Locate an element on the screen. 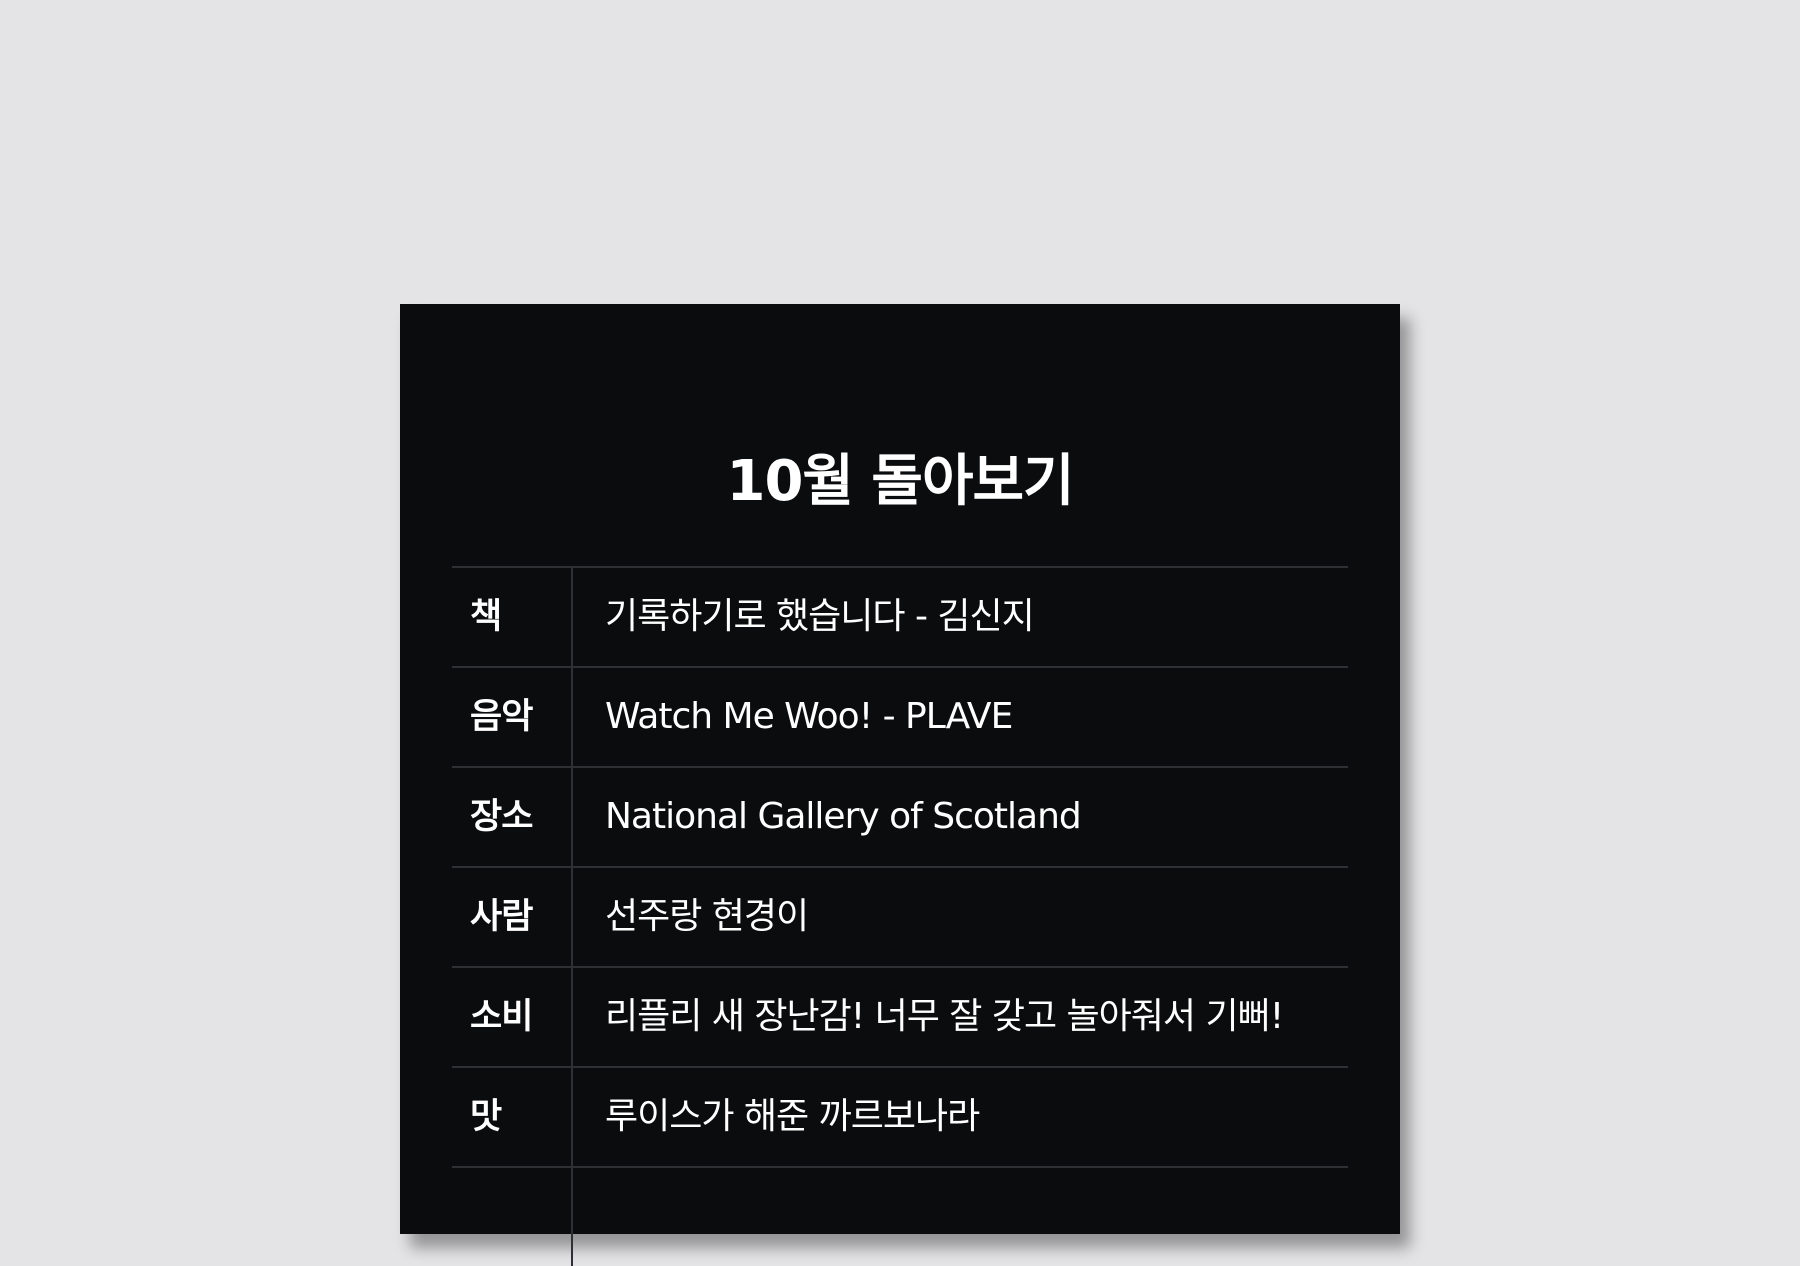  row-category: 책 is located at coordinates (486, 617).